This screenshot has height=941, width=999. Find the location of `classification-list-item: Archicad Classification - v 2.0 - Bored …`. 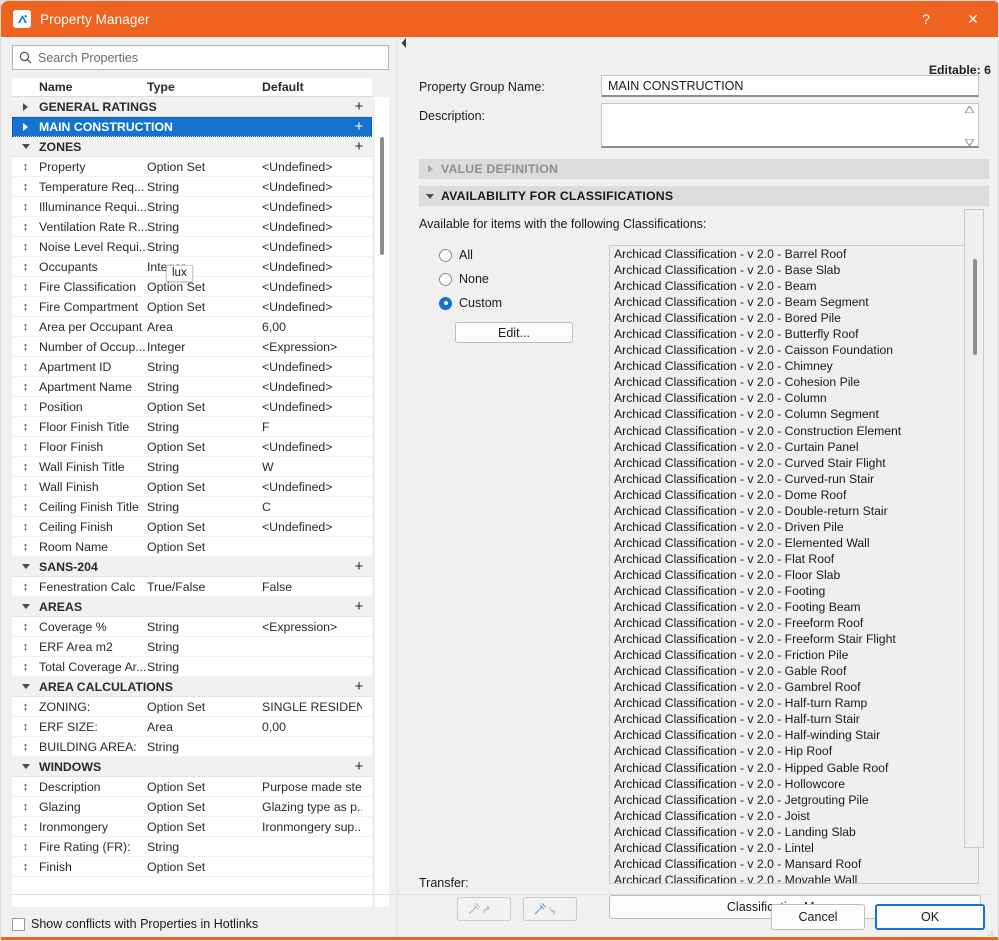

classification-list-item: Archicad Classification - v 2.0 - Bored … is located at coordinates (794, 318).